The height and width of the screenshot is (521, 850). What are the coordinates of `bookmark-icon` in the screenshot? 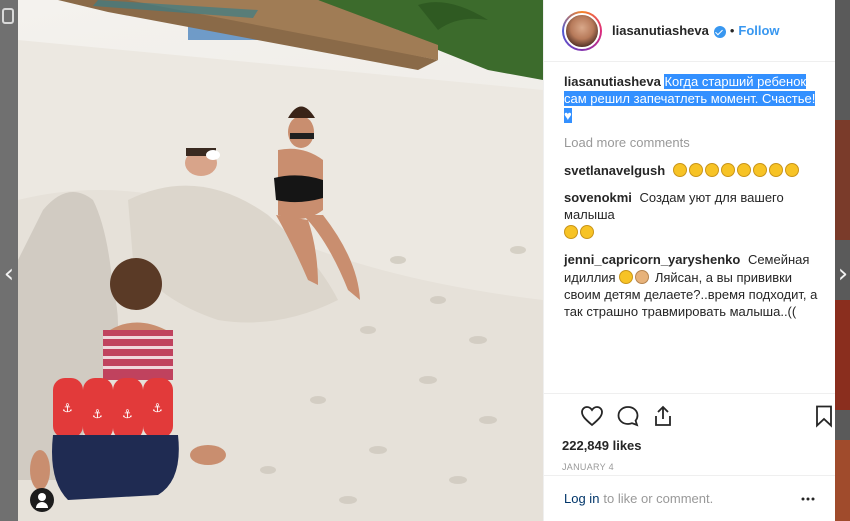 It's located at (824, 416).